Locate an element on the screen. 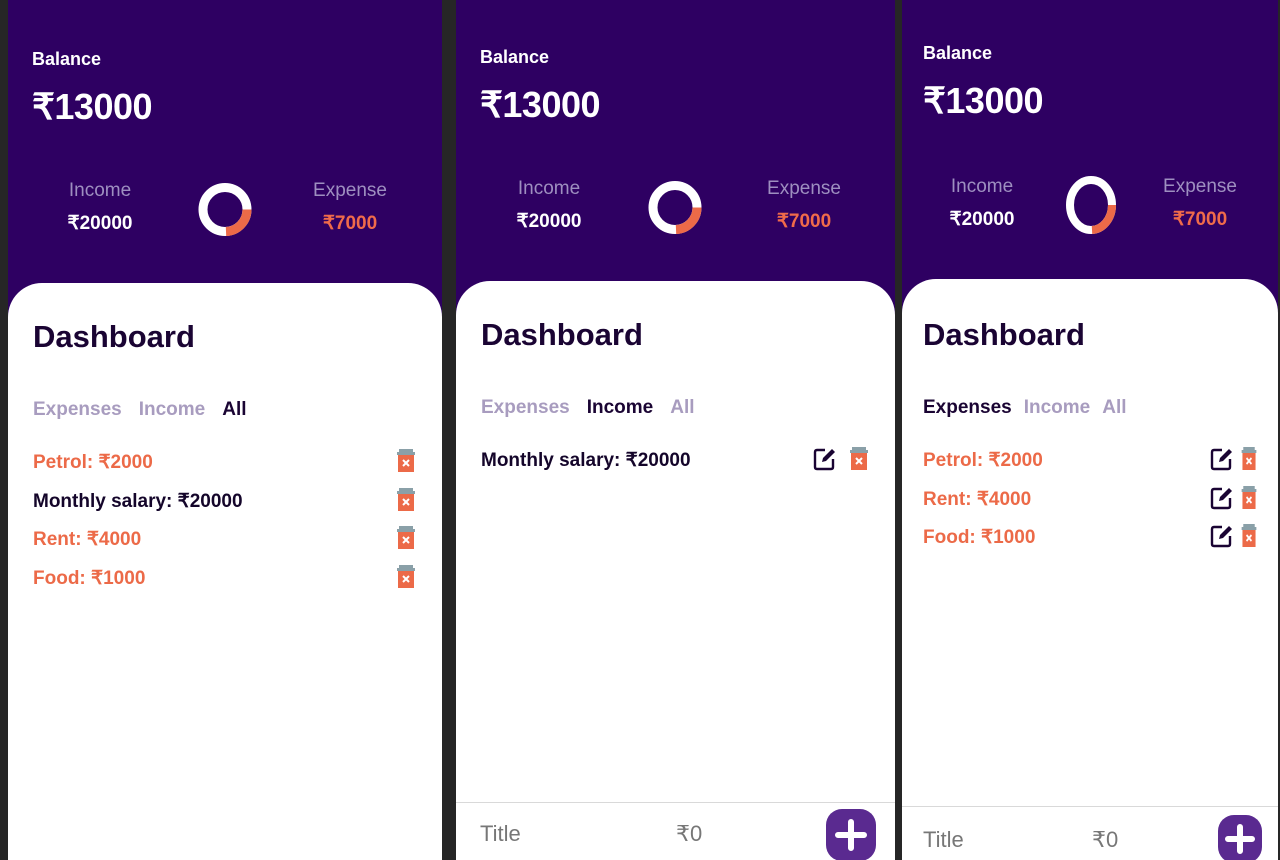 This screenshot has width=1280, height=860. transaction-list: Petrol: ₹2000 Rent: ₹4000 Food: ₹1000 is located at coordinates (1090, 506).